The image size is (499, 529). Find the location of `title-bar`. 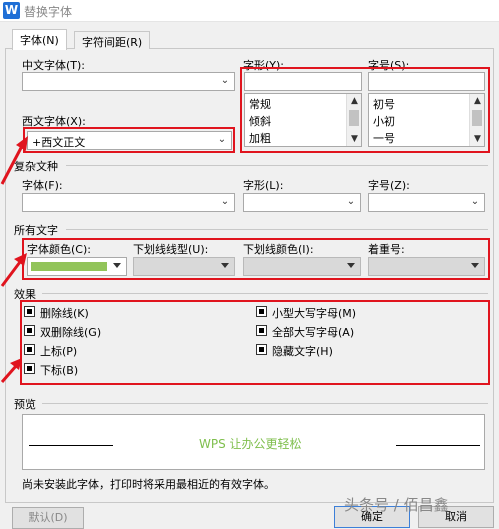

title-bar is located at coordinates (249, 11).